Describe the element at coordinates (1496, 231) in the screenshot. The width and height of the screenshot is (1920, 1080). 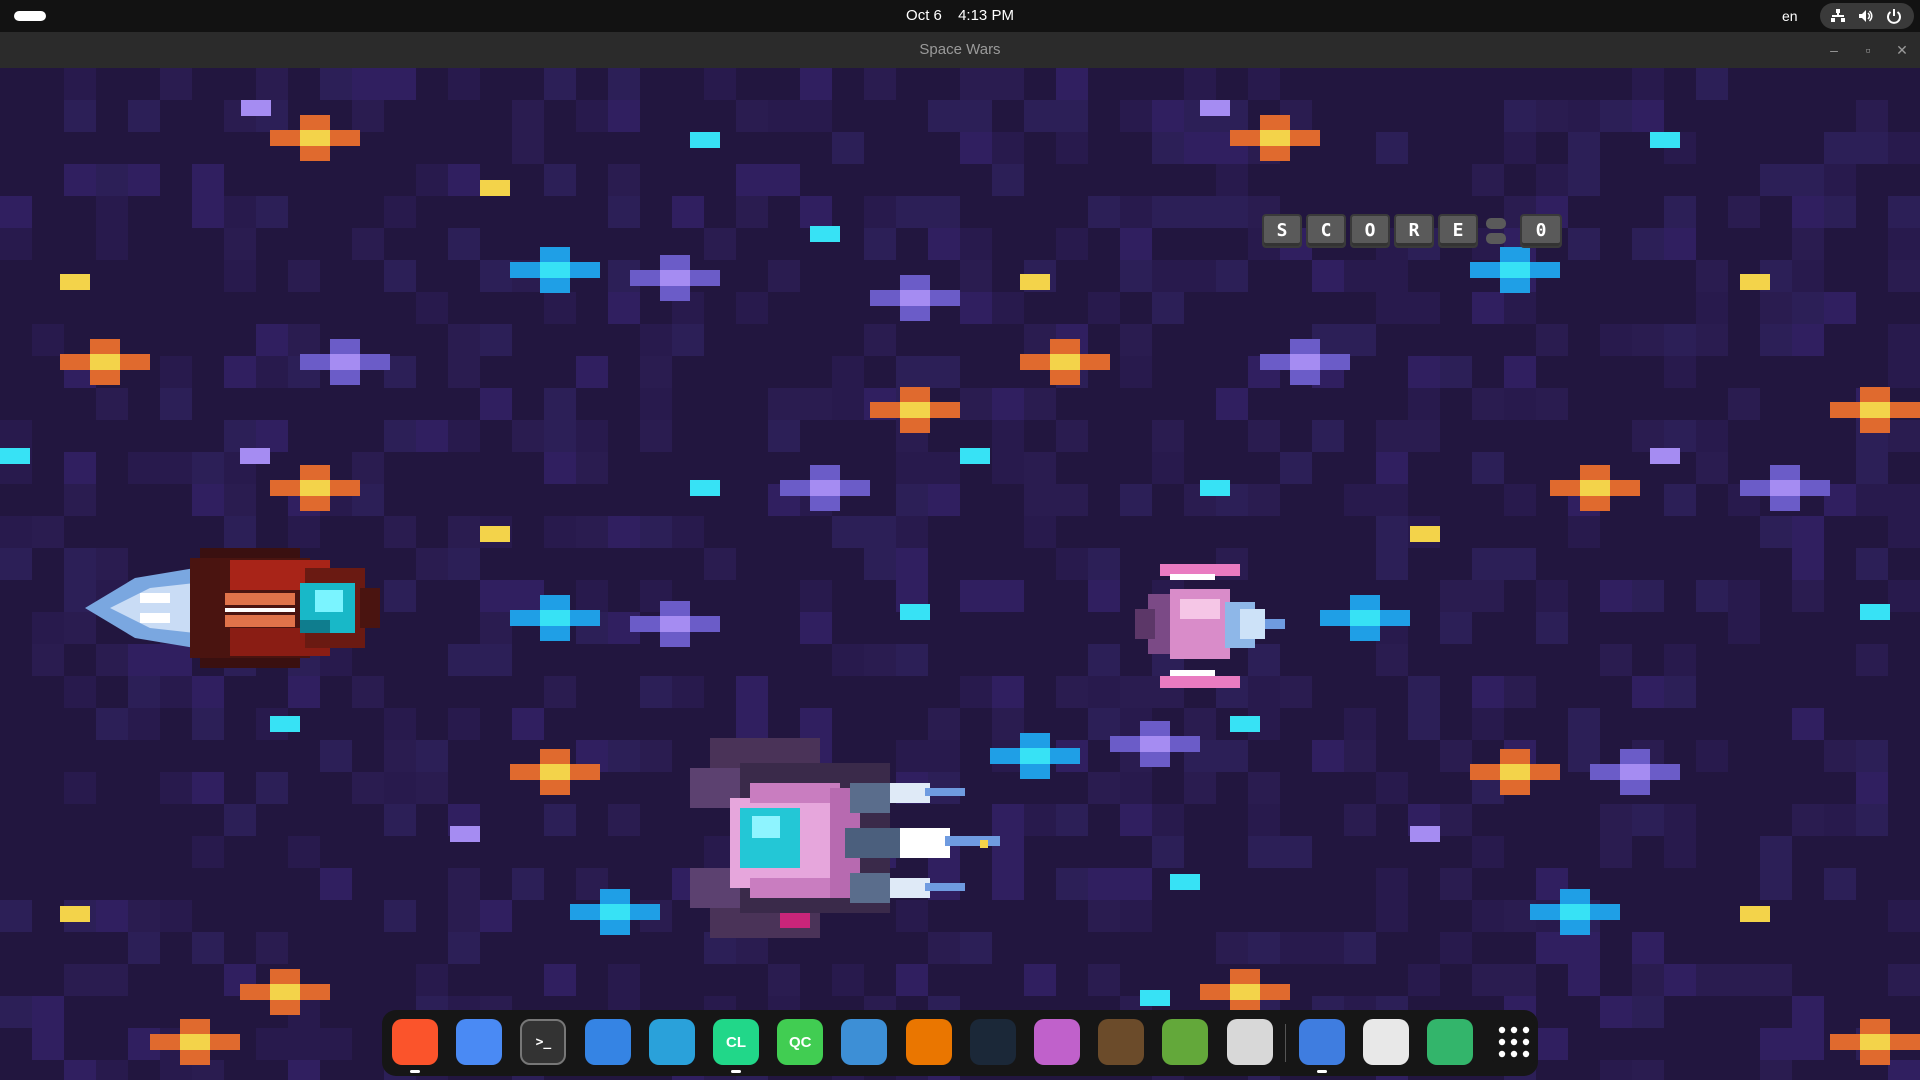
I see `score-colon` at that location.